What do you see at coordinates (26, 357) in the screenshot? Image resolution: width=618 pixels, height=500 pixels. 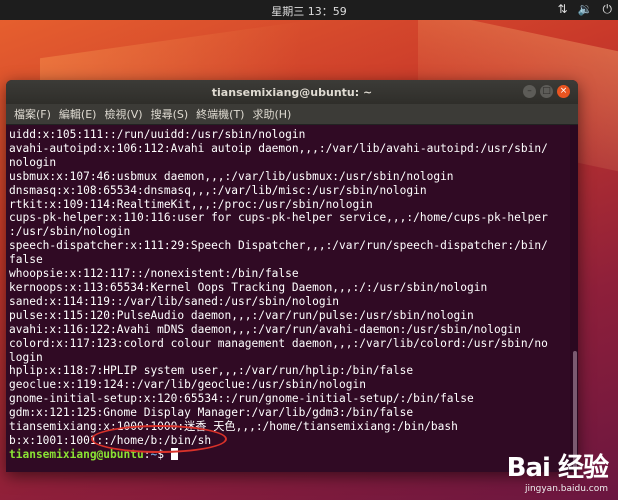 I see `terminal-line: login` at bounding box center [26, 357].